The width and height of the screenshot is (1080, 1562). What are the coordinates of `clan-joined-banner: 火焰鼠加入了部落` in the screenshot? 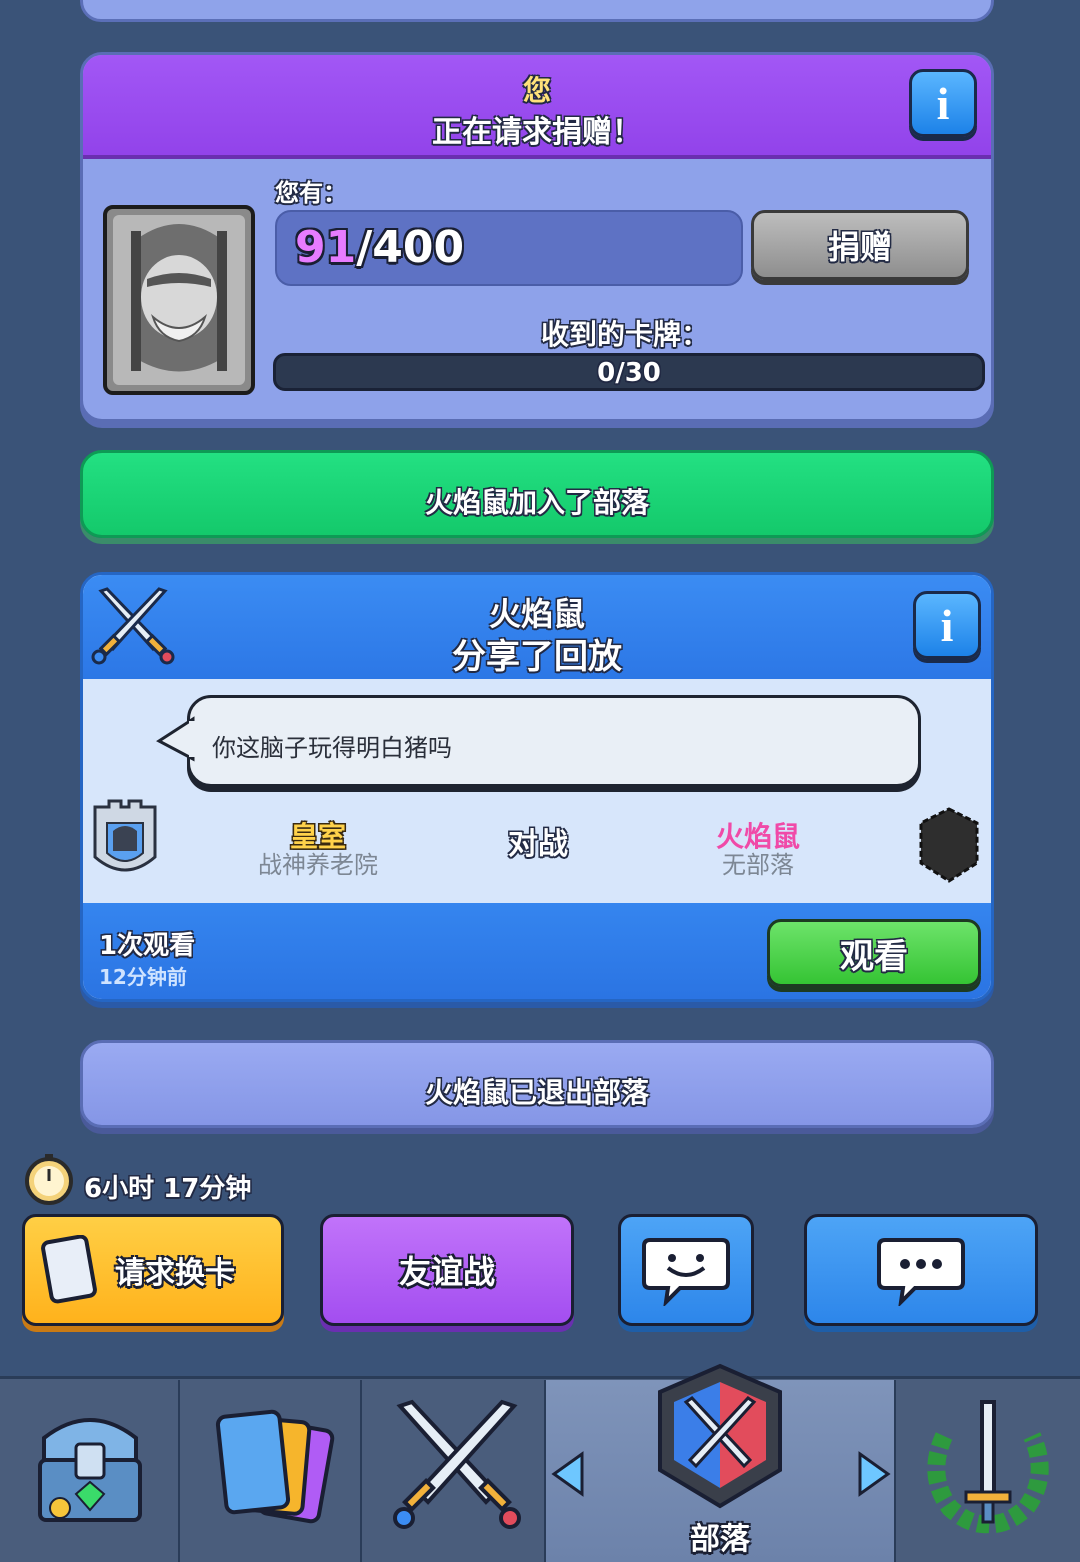 It's located at (537, 494).